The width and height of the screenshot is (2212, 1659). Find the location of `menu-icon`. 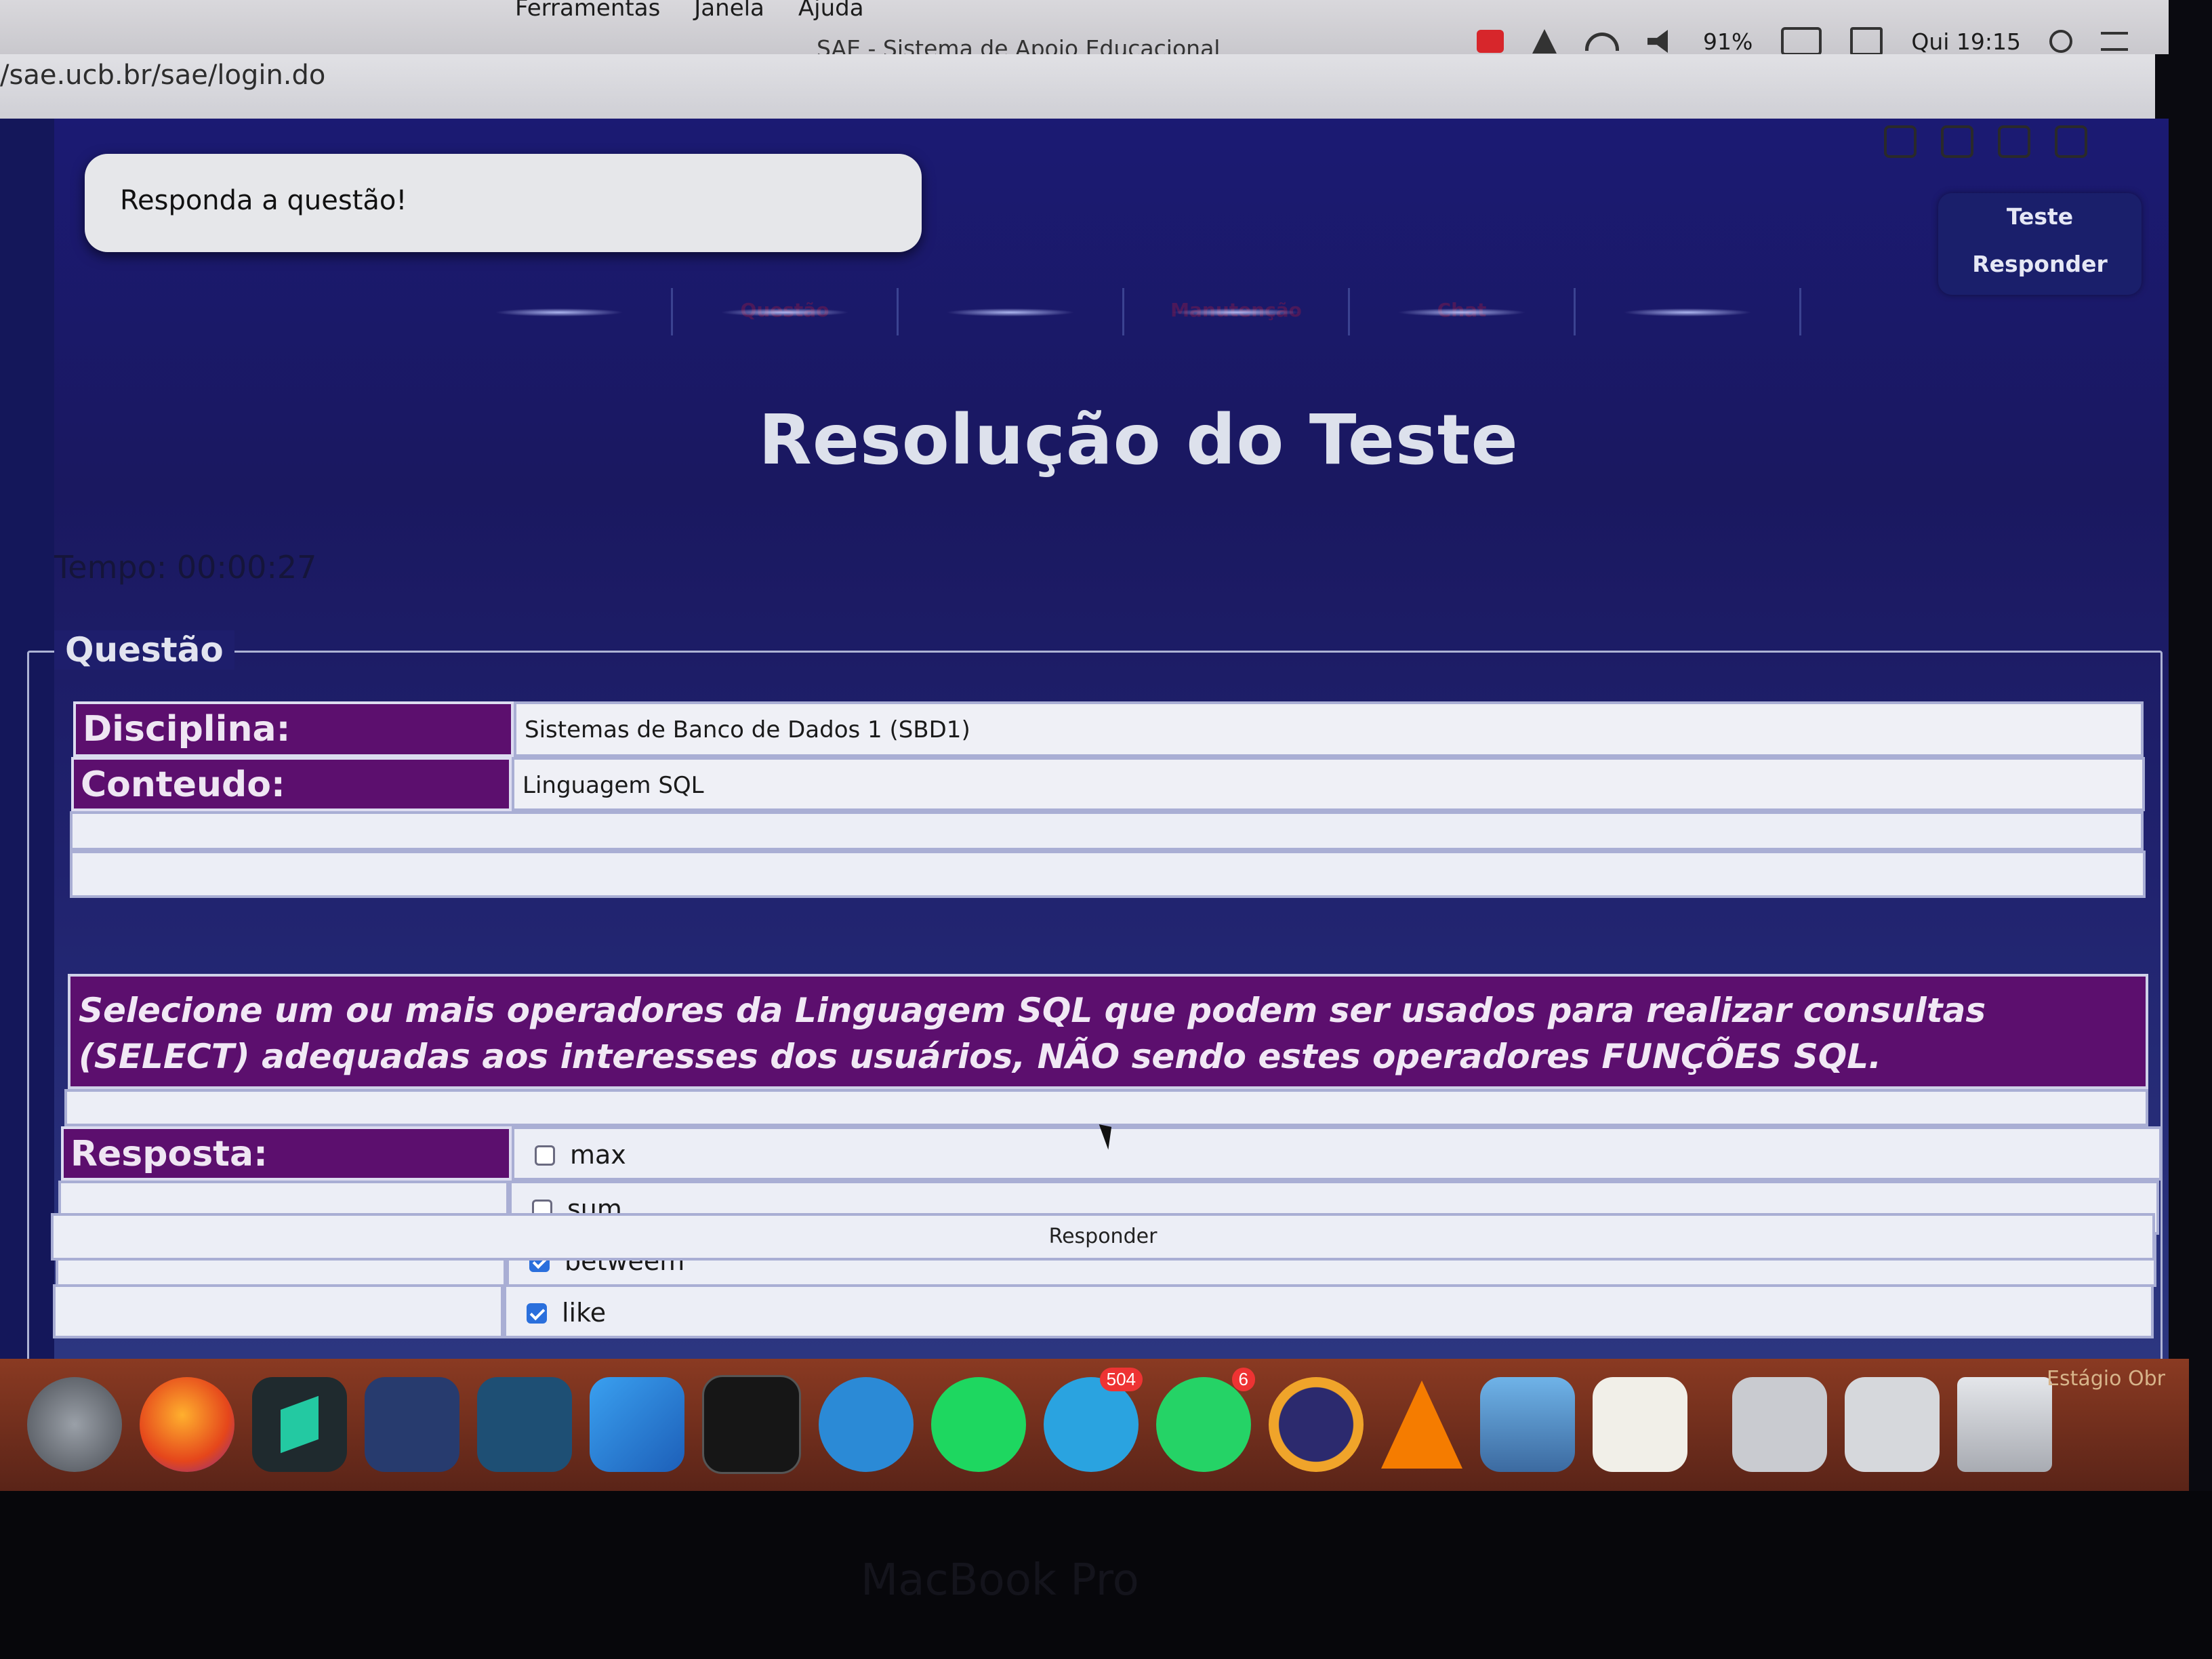

menu-icon is located at coordinates (2071, 141).